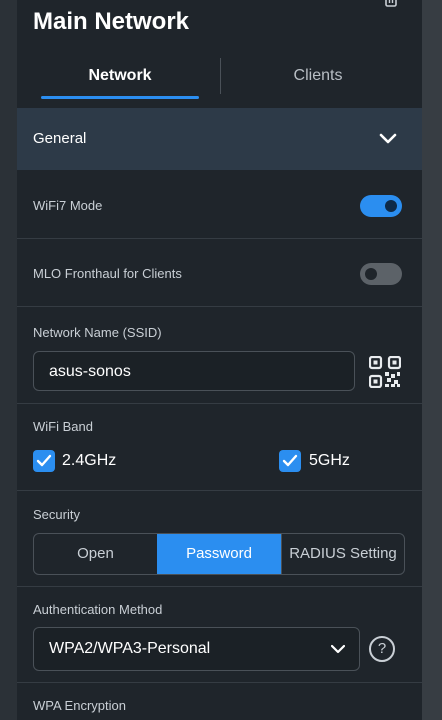 The image size is (442, 720). What do you see at coordinates (79, 705) in the screenshot?
I see `wpa-encryption-label: WPA Encryption` at bounding box center [79, 705].